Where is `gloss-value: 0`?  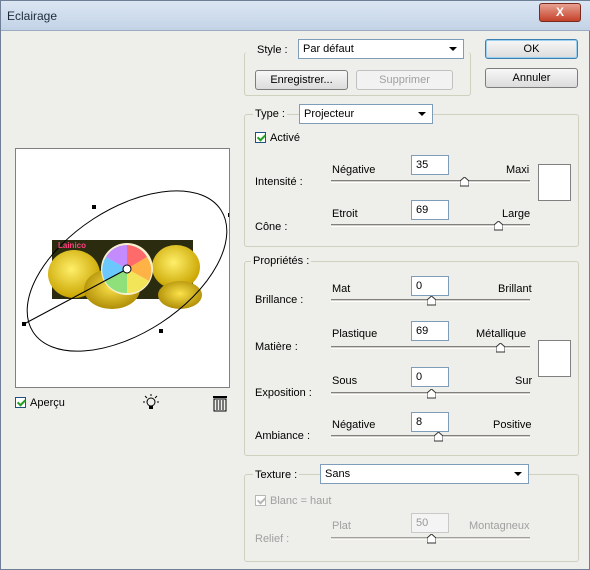
gloss-value: 0 is located at coordinates (430, 286).